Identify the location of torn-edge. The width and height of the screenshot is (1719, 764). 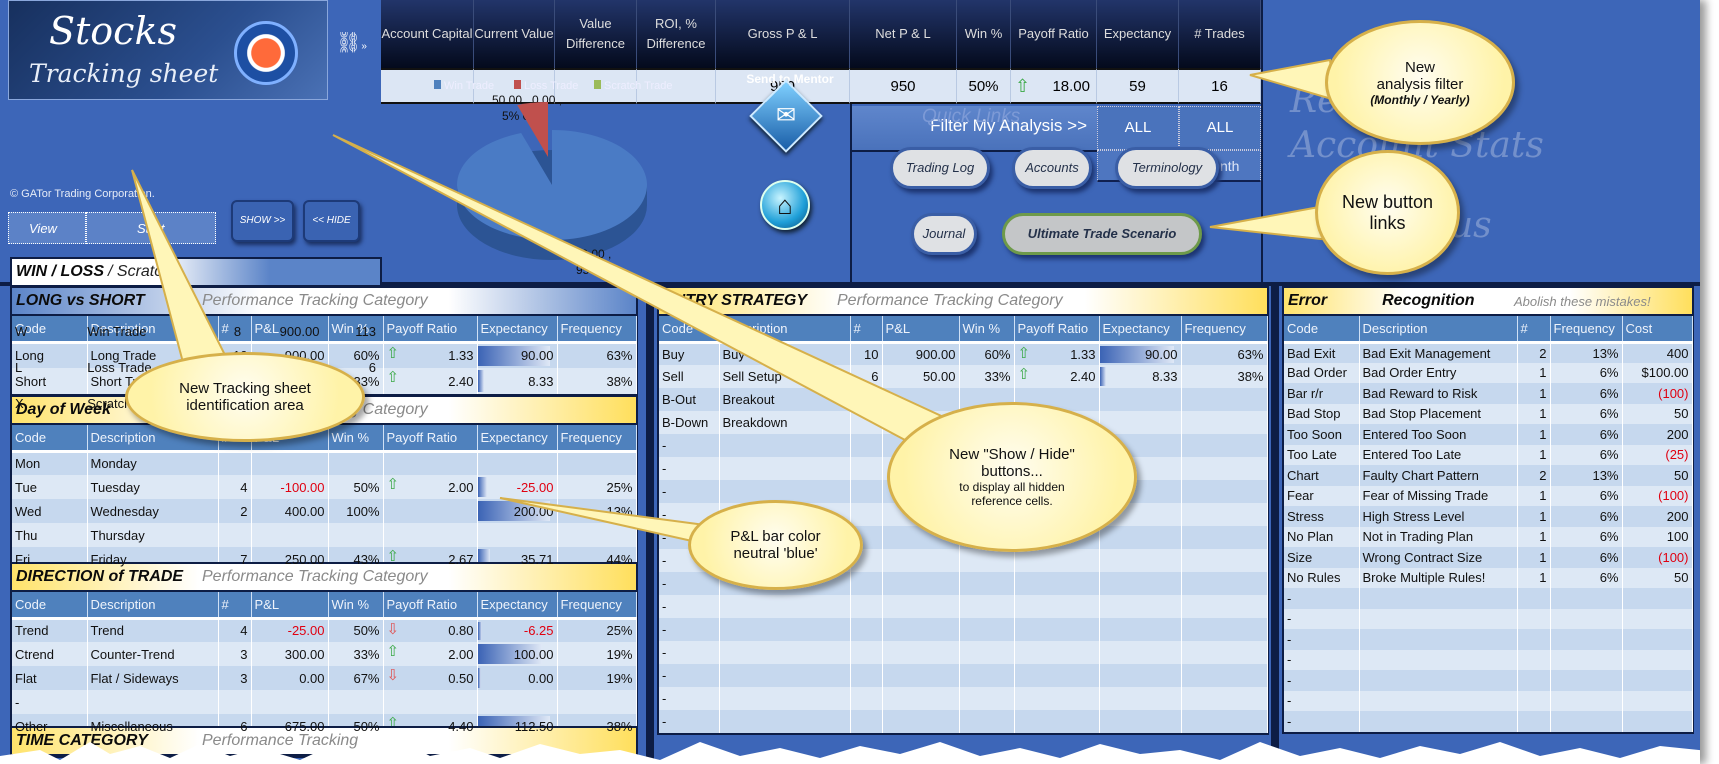
(850, 752).